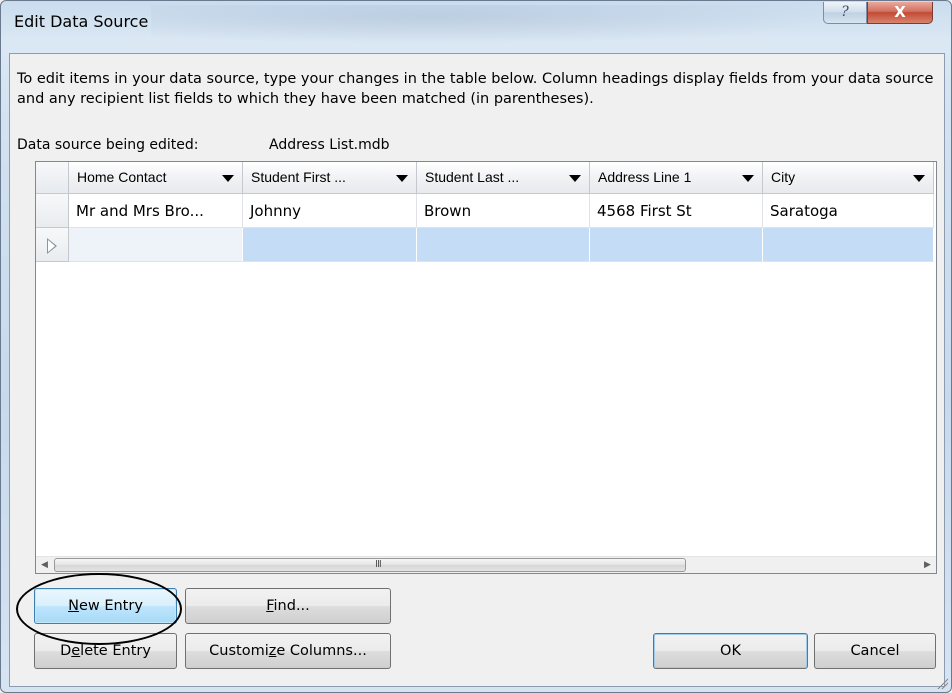  I want to click on button-label-part: Customi, so click(239, 651).